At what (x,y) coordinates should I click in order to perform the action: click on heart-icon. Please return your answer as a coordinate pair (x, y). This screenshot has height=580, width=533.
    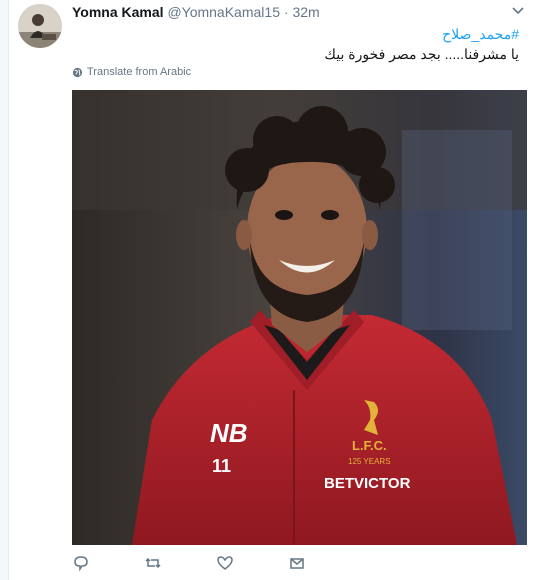
    Looking at the image, I should click on (225, 563).